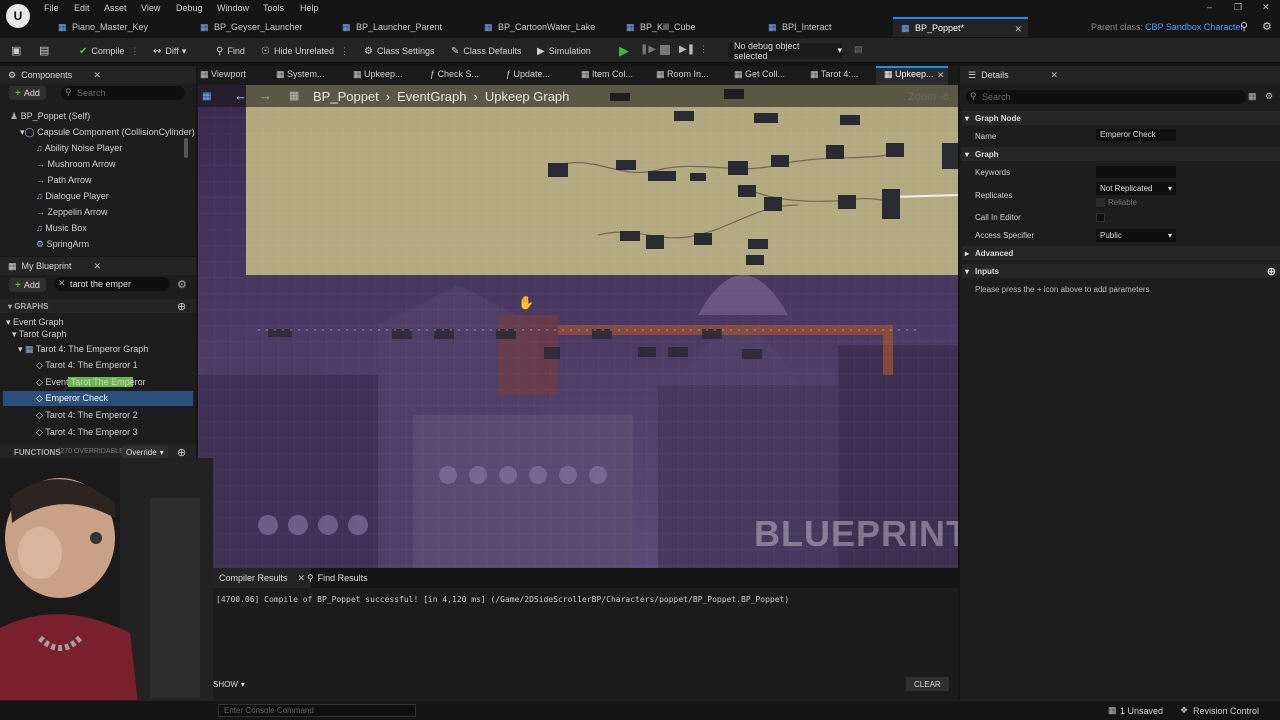 This screenshot has width=1280, height=720. Describe the element at coordinates (1121, 271) in the screenshot. I see `inputs-section: ▾ Inputs ⊕` at that location.